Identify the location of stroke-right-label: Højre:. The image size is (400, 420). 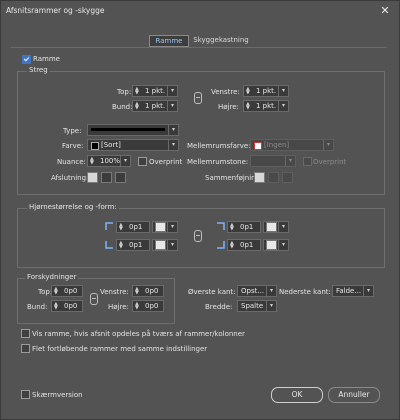
(228, 107).